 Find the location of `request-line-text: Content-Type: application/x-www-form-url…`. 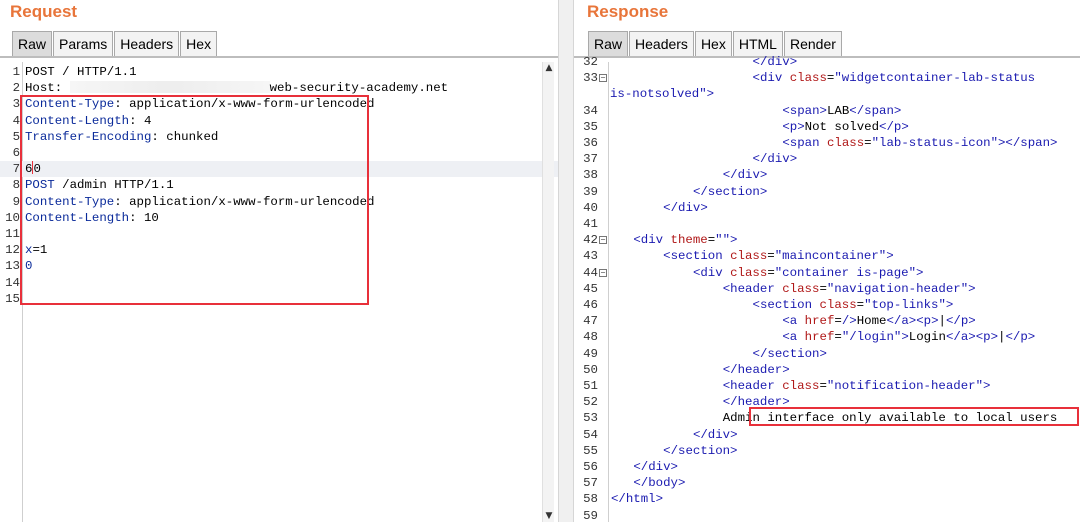

request-line-text: Content-Type: application/x-www-form-url… is located at coordinates (200, 201).